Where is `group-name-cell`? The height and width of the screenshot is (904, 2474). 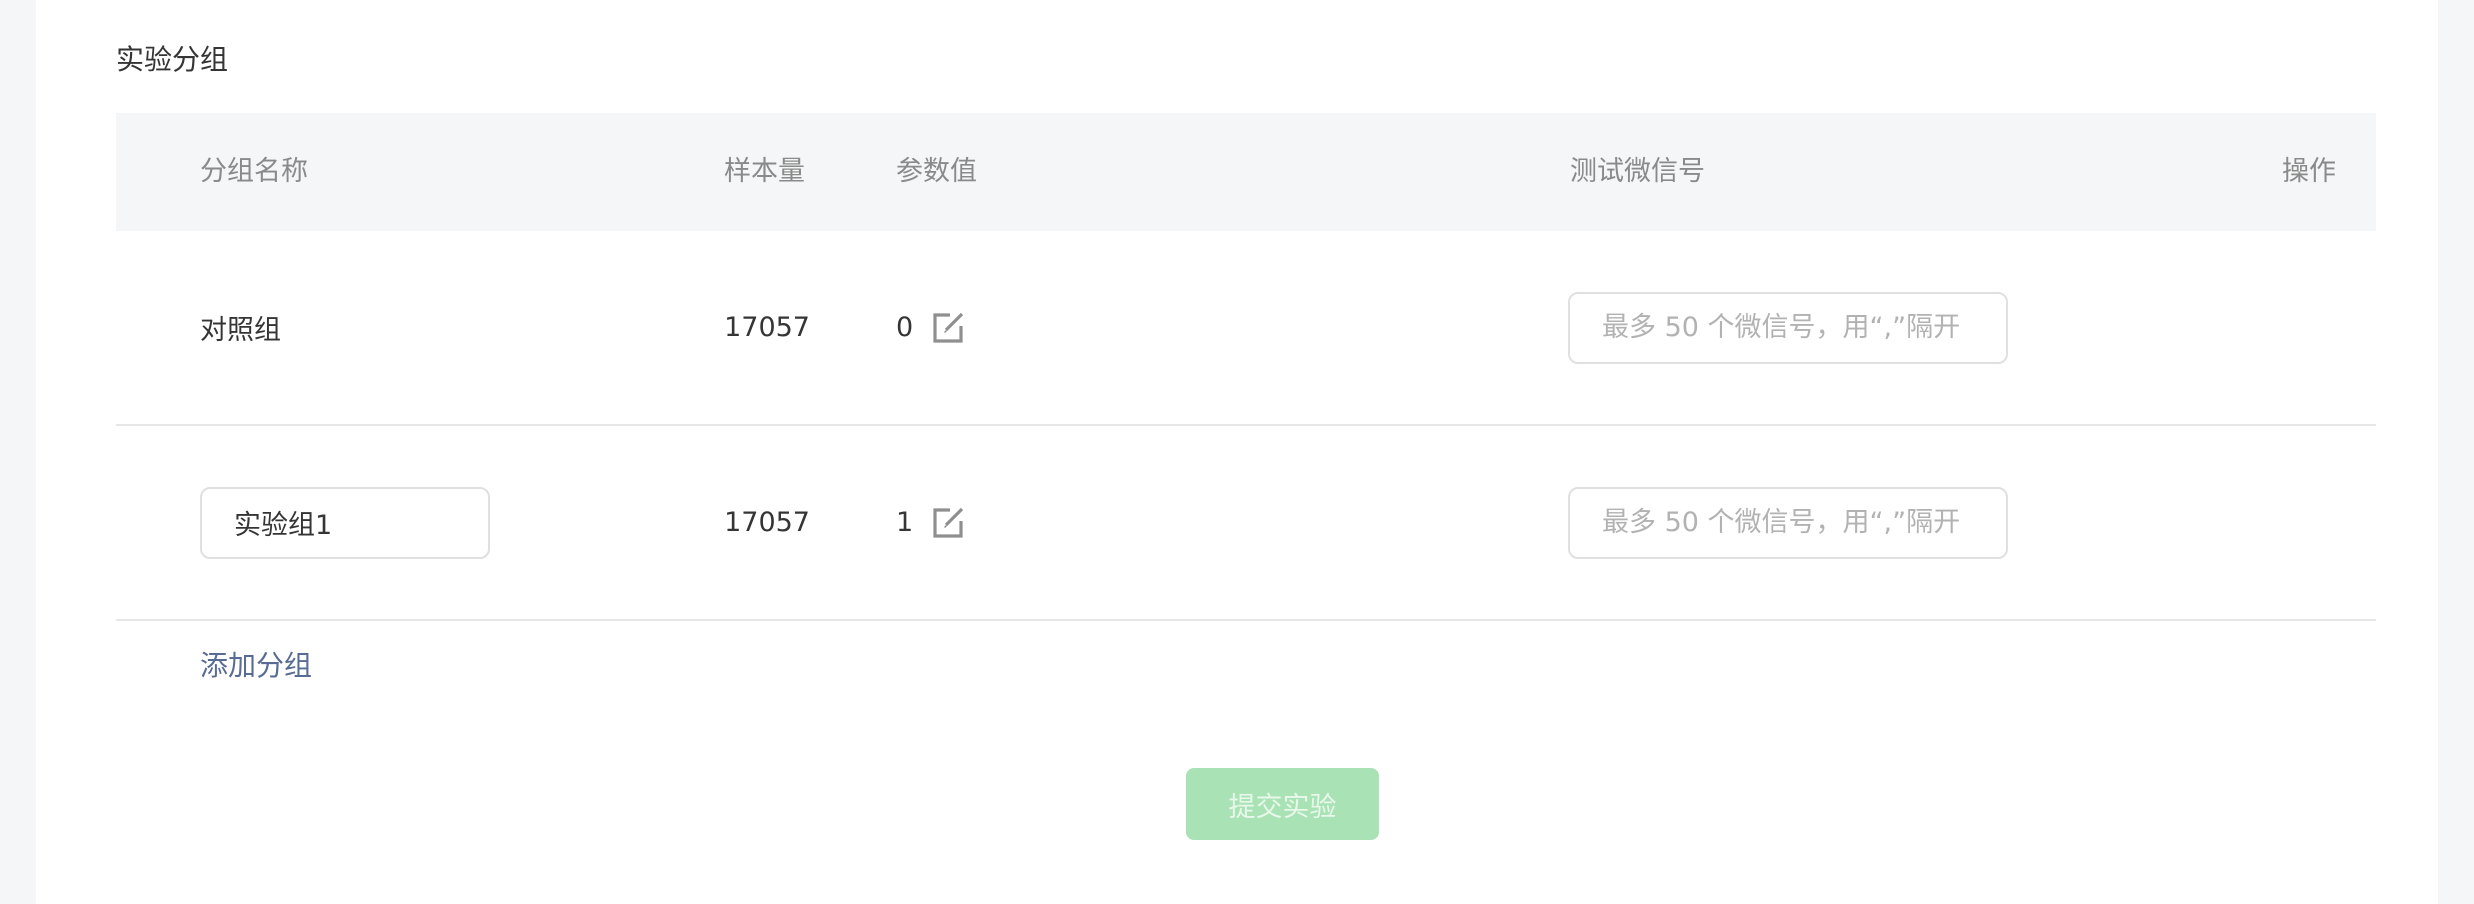
group-name-cell is located at coordinates (345, 522).